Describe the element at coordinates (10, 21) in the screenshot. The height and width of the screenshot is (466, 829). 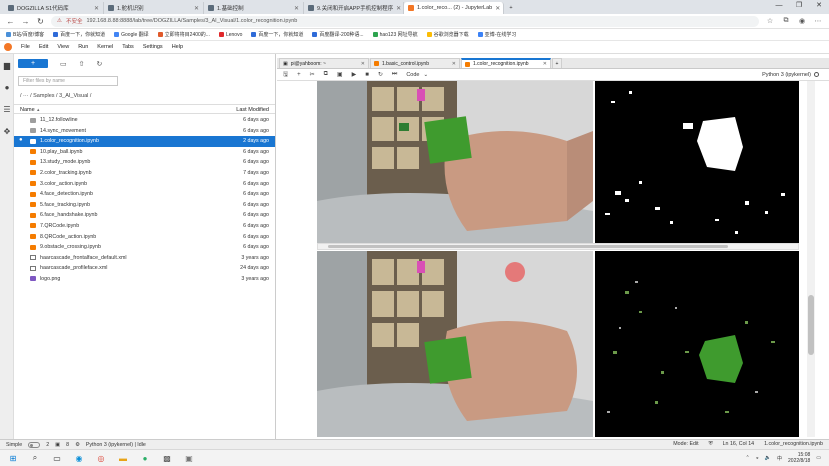
I see `back-icon: ←` at that location.